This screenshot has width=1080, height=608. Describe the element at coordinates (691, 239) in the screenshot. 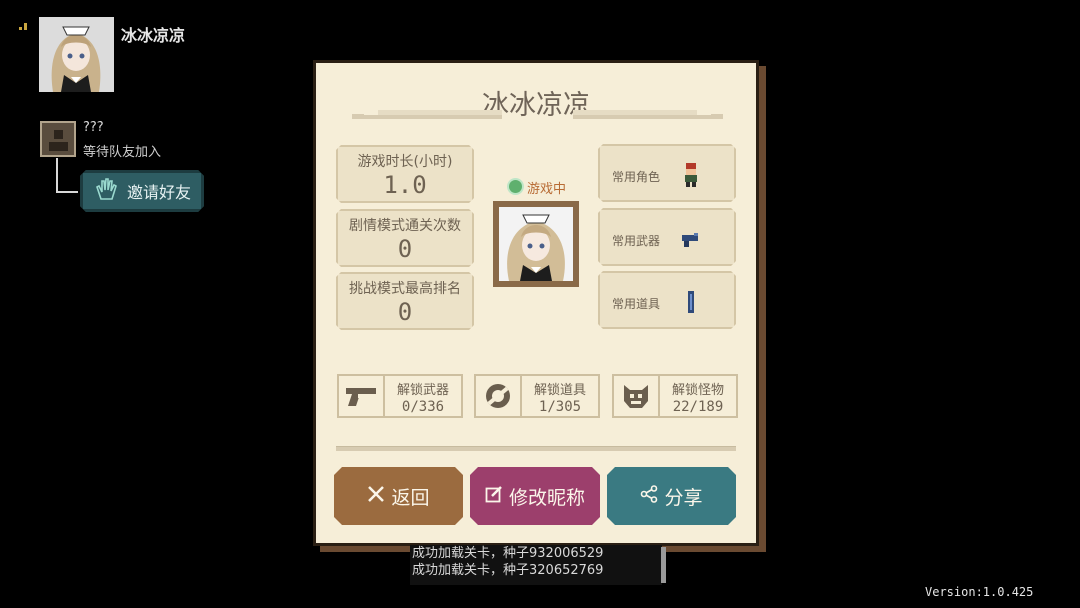

I see `weapon-sprite-icon` at that location.